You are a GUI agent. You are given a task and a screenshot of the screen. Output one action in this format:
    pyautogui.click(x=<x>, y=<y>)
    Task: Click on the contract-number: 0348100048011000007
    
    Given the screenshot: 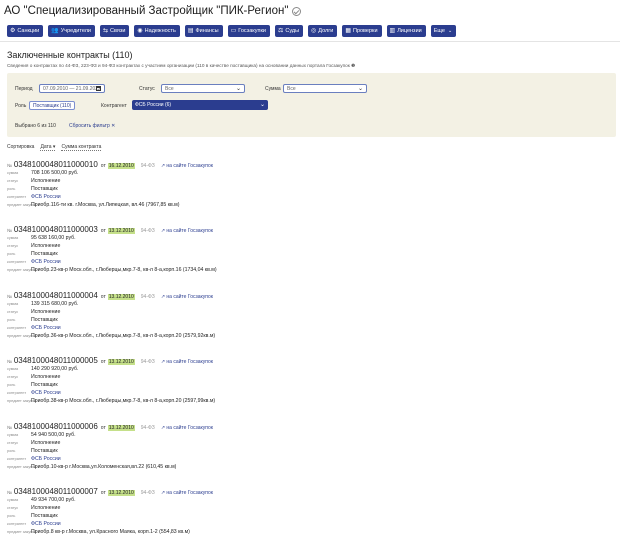 What is the action you would take?
    pyautogui.click(x=56, y=491)
    